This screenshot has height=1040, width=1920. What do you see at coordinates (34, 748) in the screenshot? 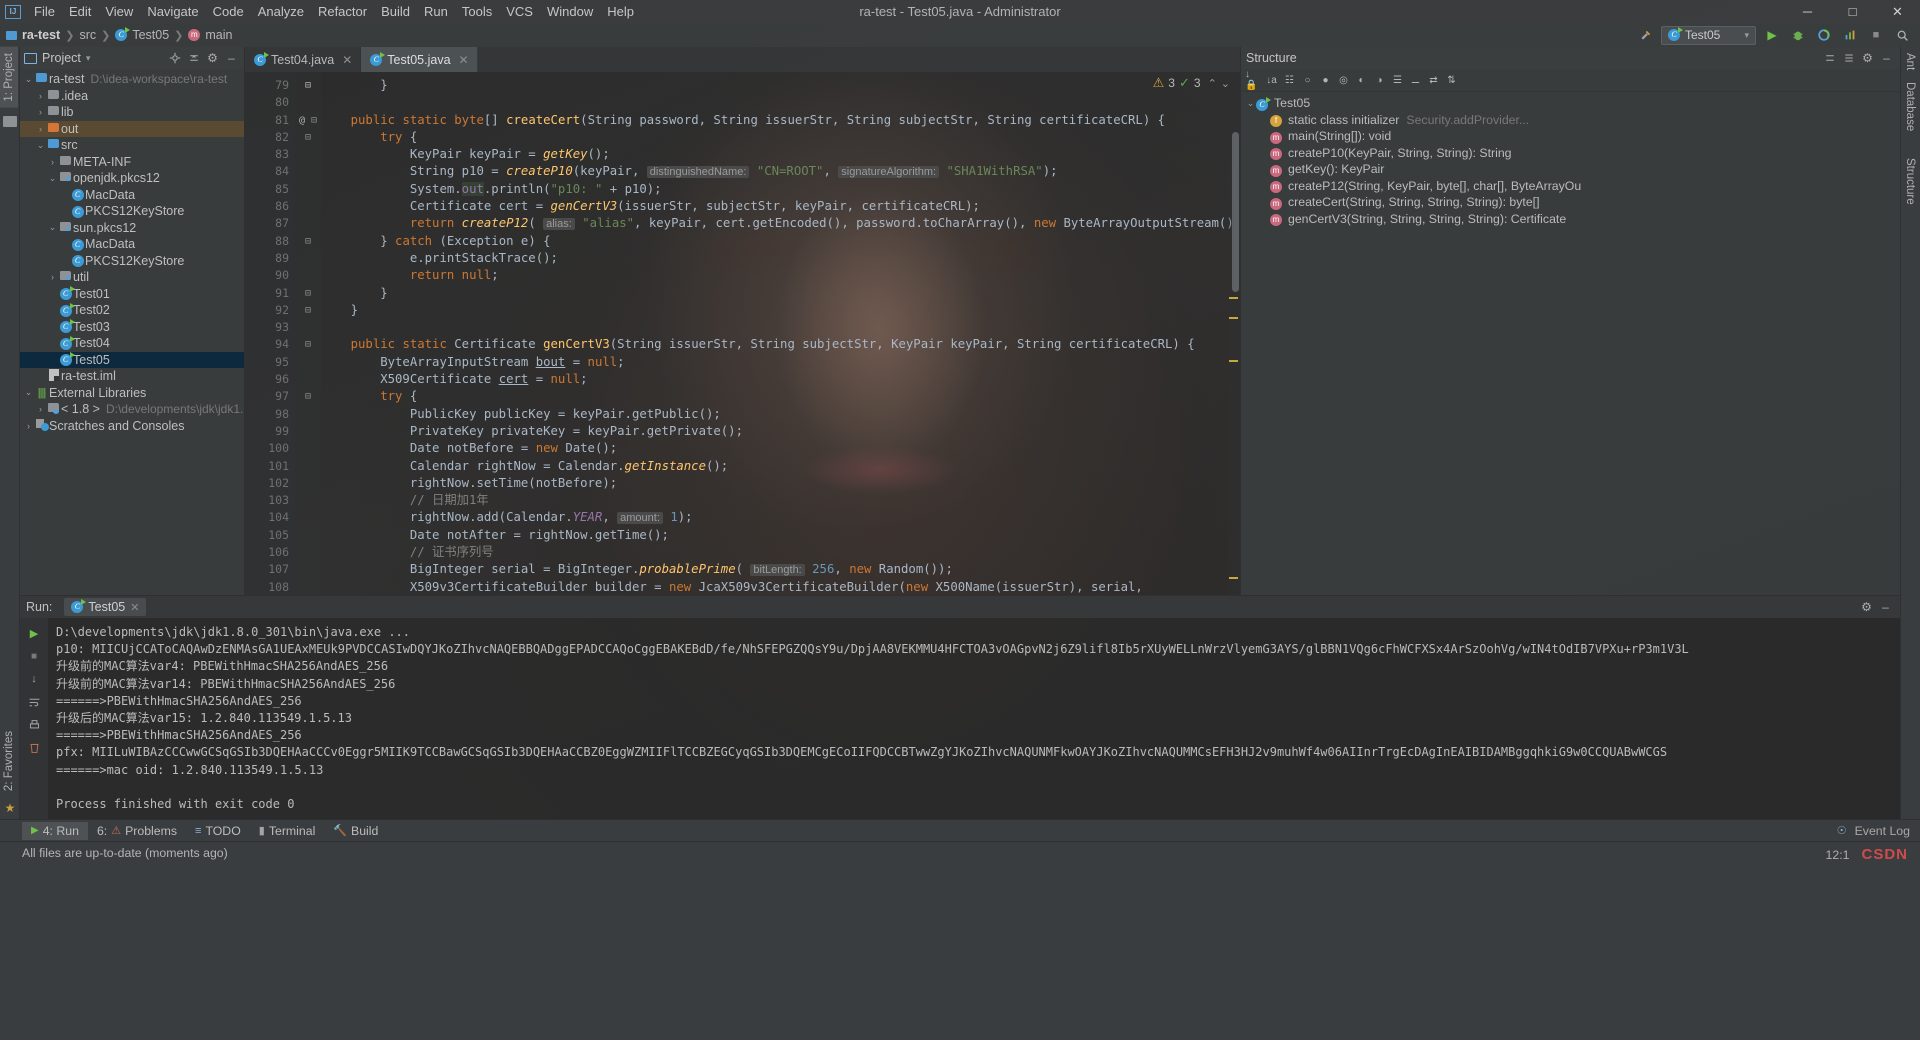
I see `clear-all-icon` at bounding box center [34, 748].